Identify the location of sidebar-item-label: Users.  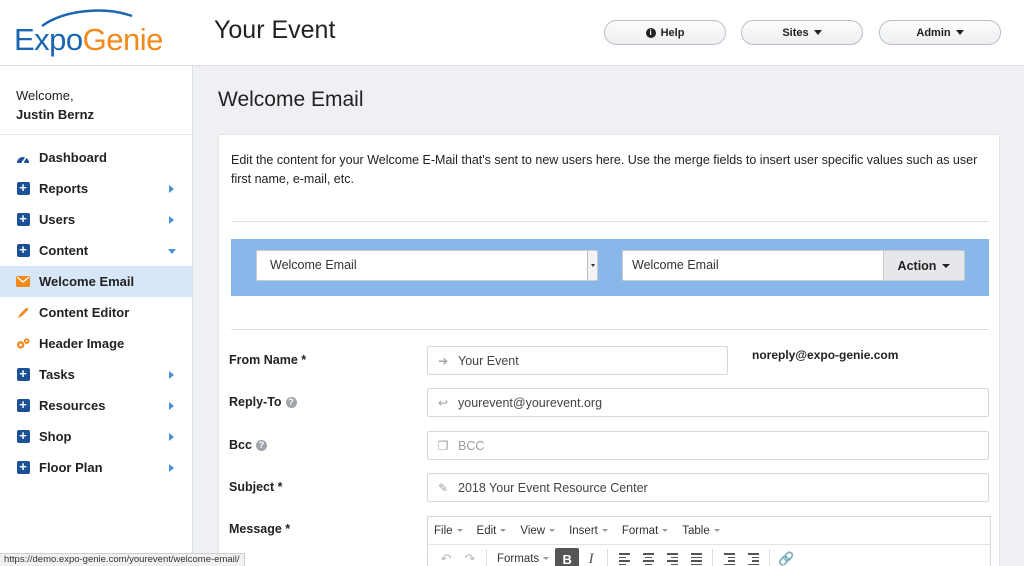
(57, 219).